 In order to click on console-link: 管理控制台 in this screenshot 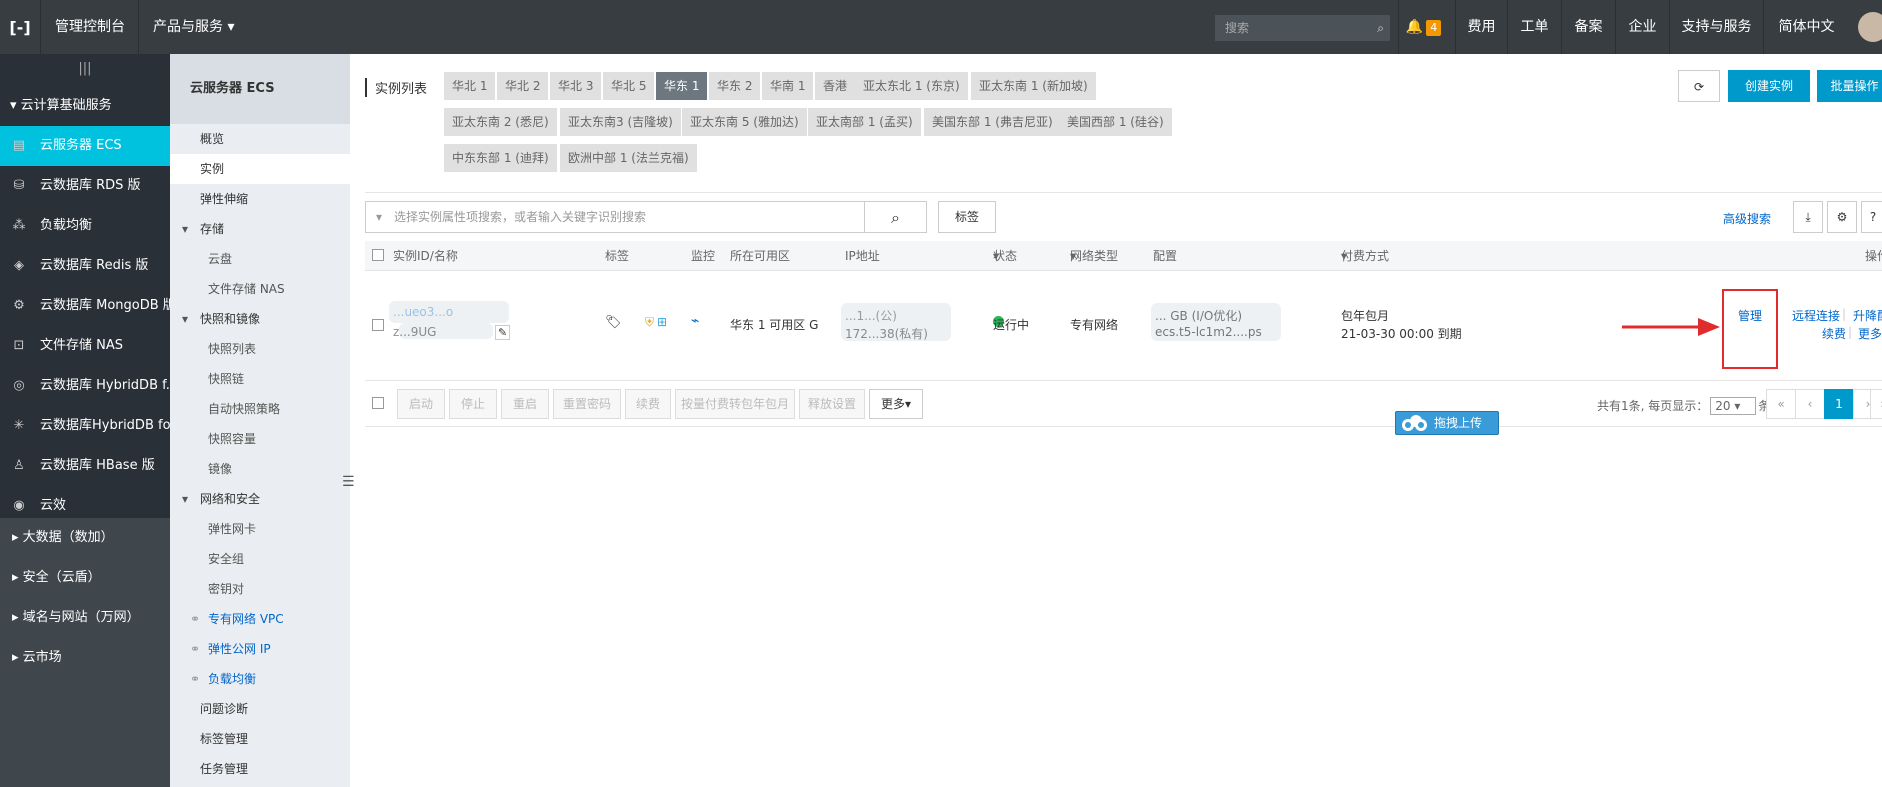, I will do `click(89, 27)`.